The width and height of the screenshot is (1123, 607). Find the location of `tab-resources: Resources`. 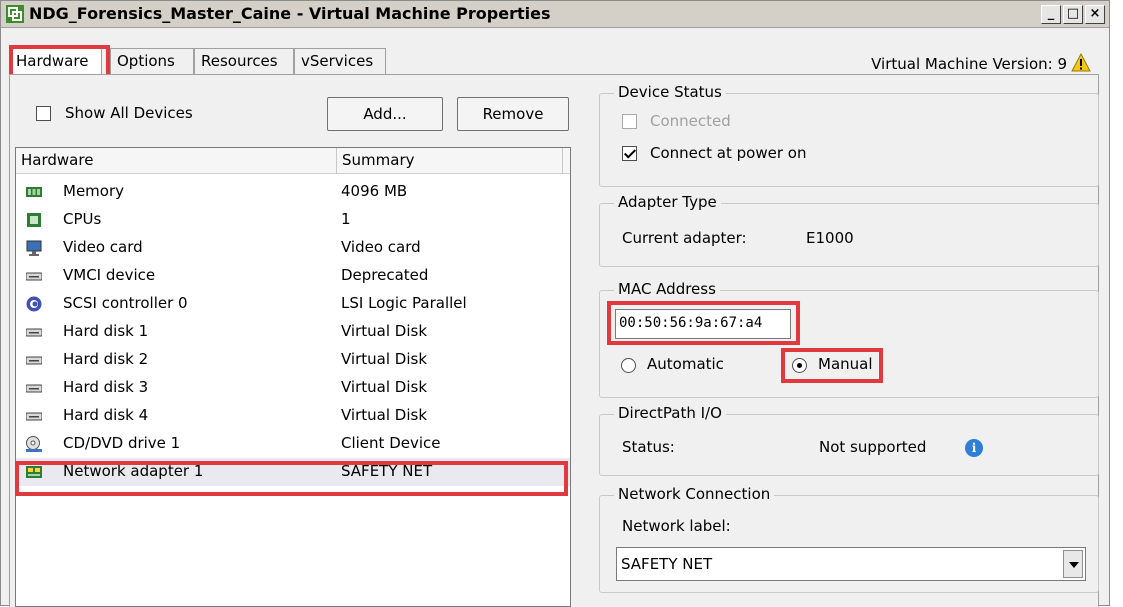

tab-resources: Resources is located at coordinates (244, 61).